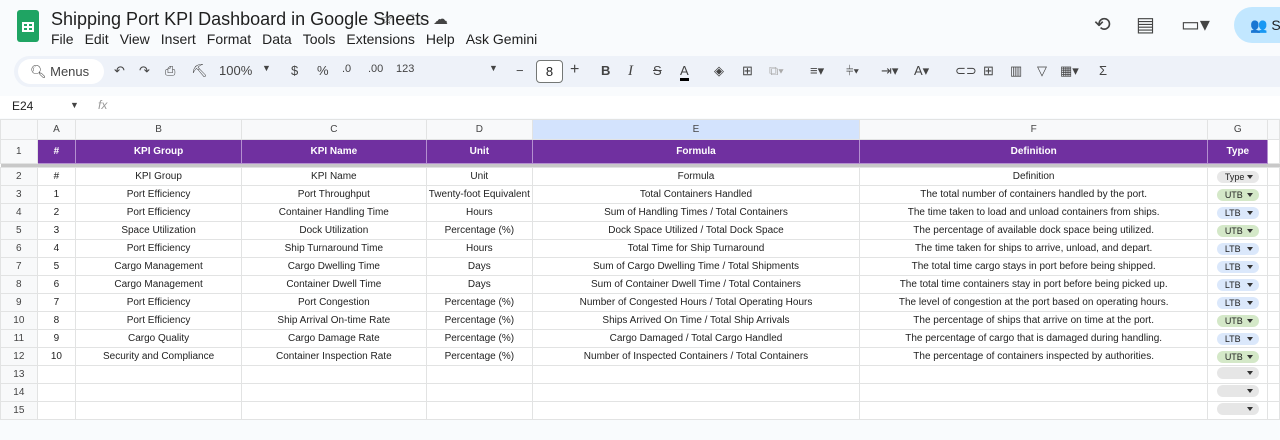  What do you see at coordinates (493, 68) in the screenshot?
I see `font-dropdown-icon: ▼` at bounding box center [493, 68].